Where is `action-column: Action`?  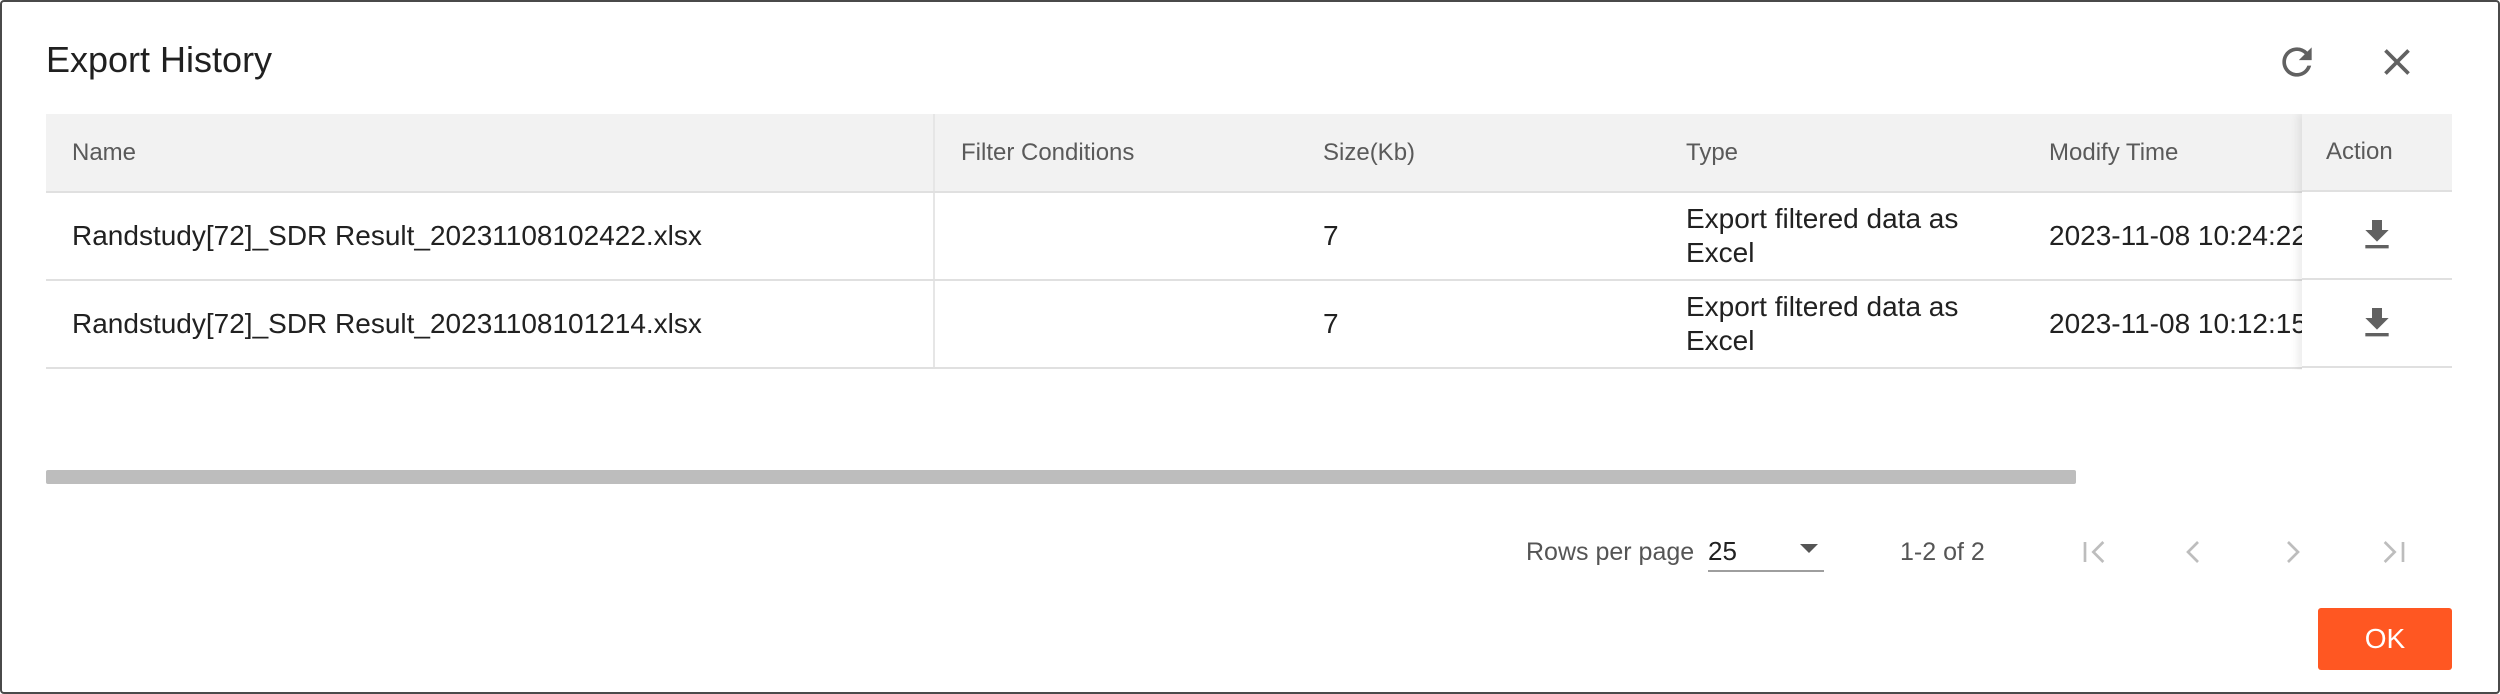 action-column: Action is located at coordinates (2377, 242).